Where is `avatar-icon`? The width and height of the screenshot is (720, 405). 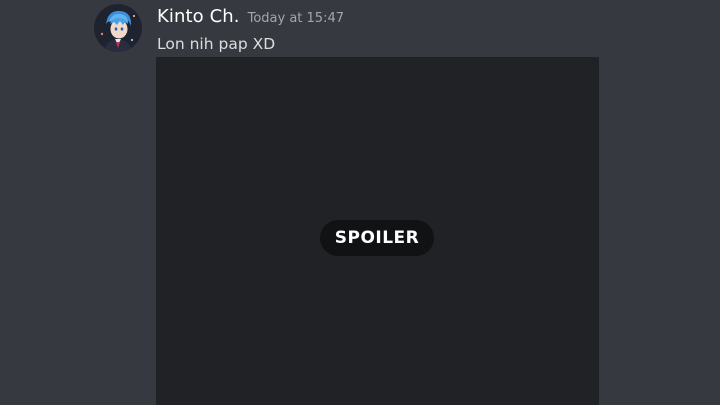
avatar-icon is located at coordinates (118, 28).